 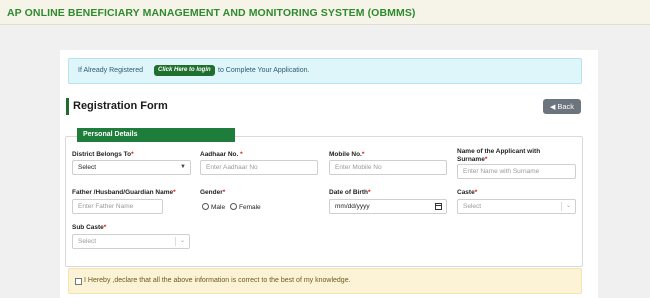 What do you see at coordinates (566, 106) in the screenshot?
I see `back-label: Back` at bounding box center [566, 106].